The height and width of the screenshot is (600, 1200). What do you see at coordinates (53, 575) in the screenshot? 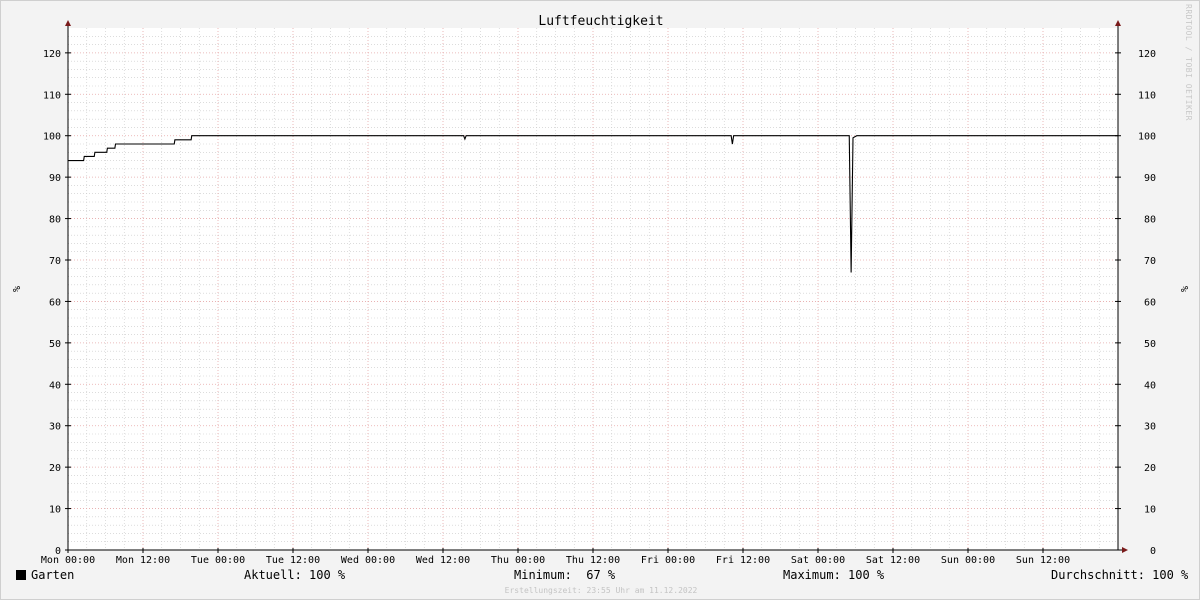
I see `legend-series-name: Garten` at bounding box center [53, 575].